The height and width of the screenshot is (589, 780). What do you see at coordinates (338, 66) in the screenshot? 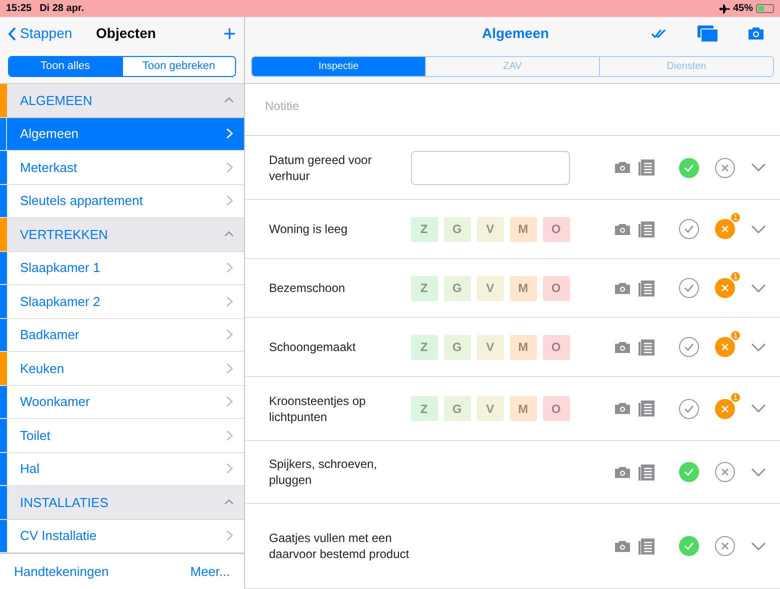
I see `segment-tab: Inspectie` at bounding box center [338, 66].